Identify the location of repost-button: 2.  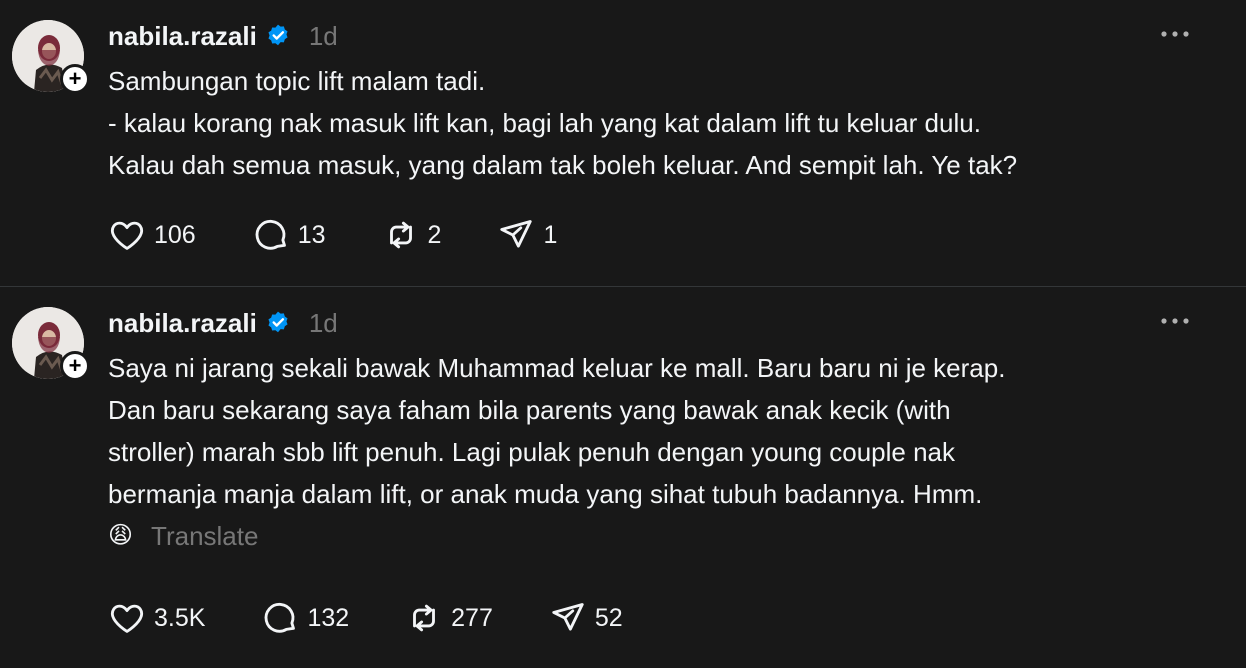
(412, 235).